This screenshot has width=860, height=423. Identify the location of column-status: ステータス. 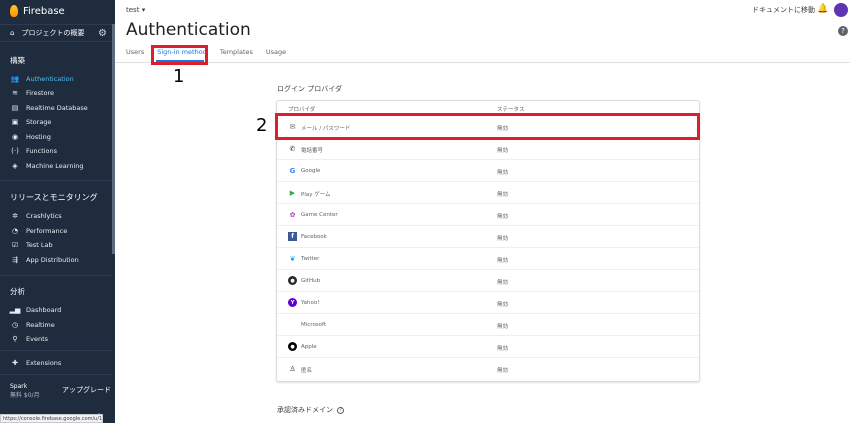
(511, 110).